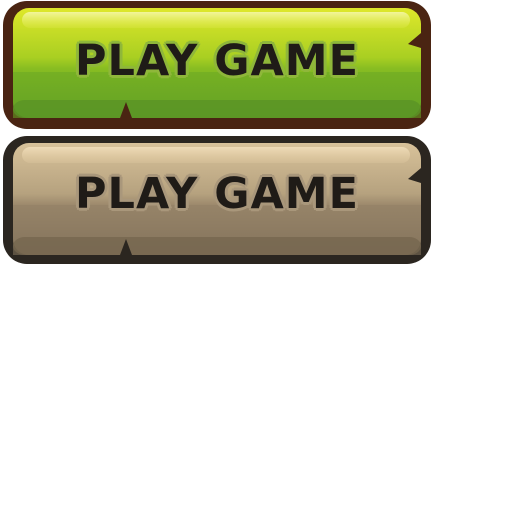 The width and height of the screenshot is (512, 512). Describe the element at coordinates (217, 194) in the screenshot. I see `play-game-button-inactive-label: PLAY GAME` at that location.